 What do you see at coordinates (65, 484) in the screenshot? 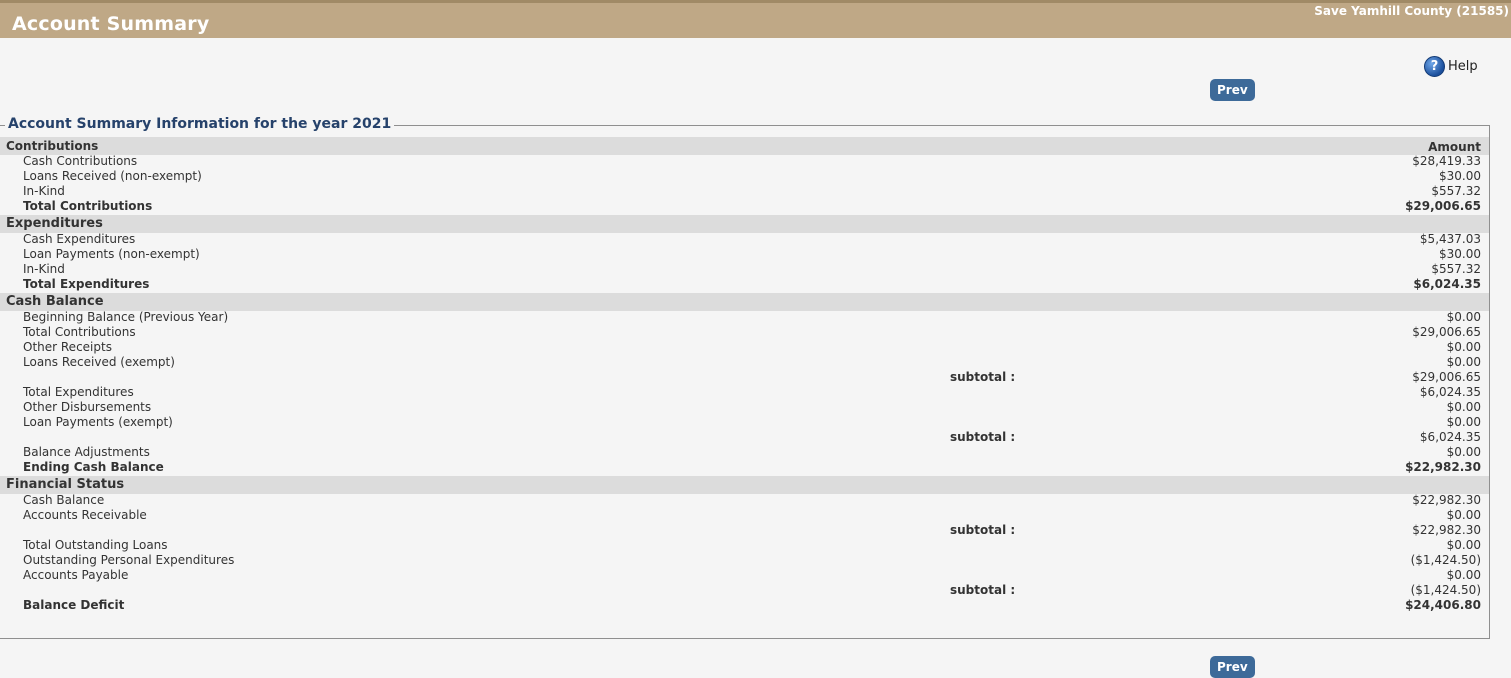
I see `section-label: Financial Status` at bounding box center [65, 484].